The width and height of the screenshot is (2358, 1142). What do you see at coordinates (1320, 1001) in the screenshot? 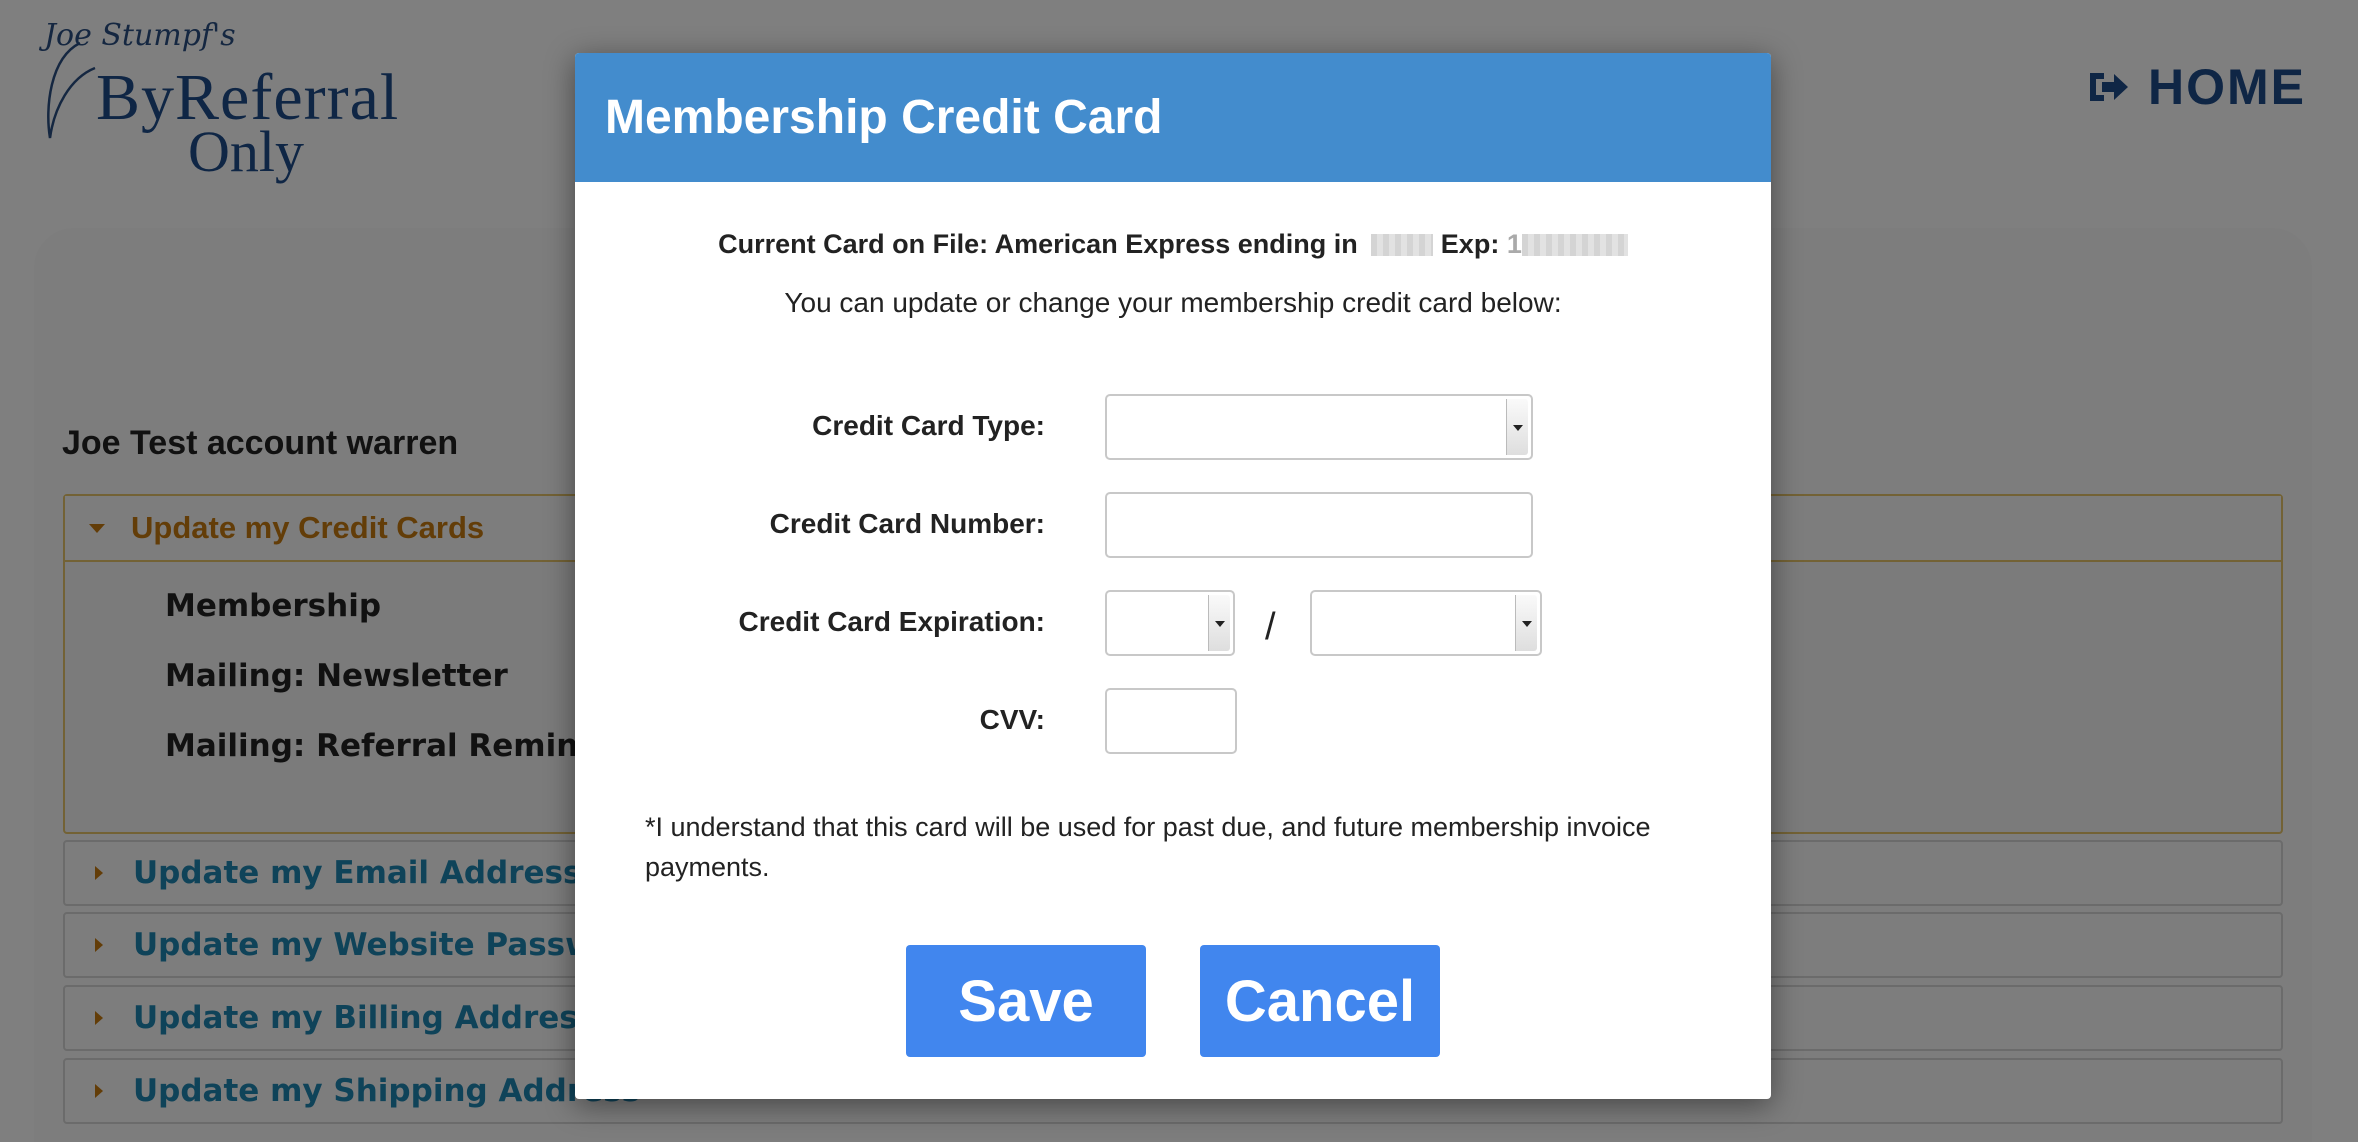
I see `cancel-button: Cancel` at bounding box center [1320, 1001].